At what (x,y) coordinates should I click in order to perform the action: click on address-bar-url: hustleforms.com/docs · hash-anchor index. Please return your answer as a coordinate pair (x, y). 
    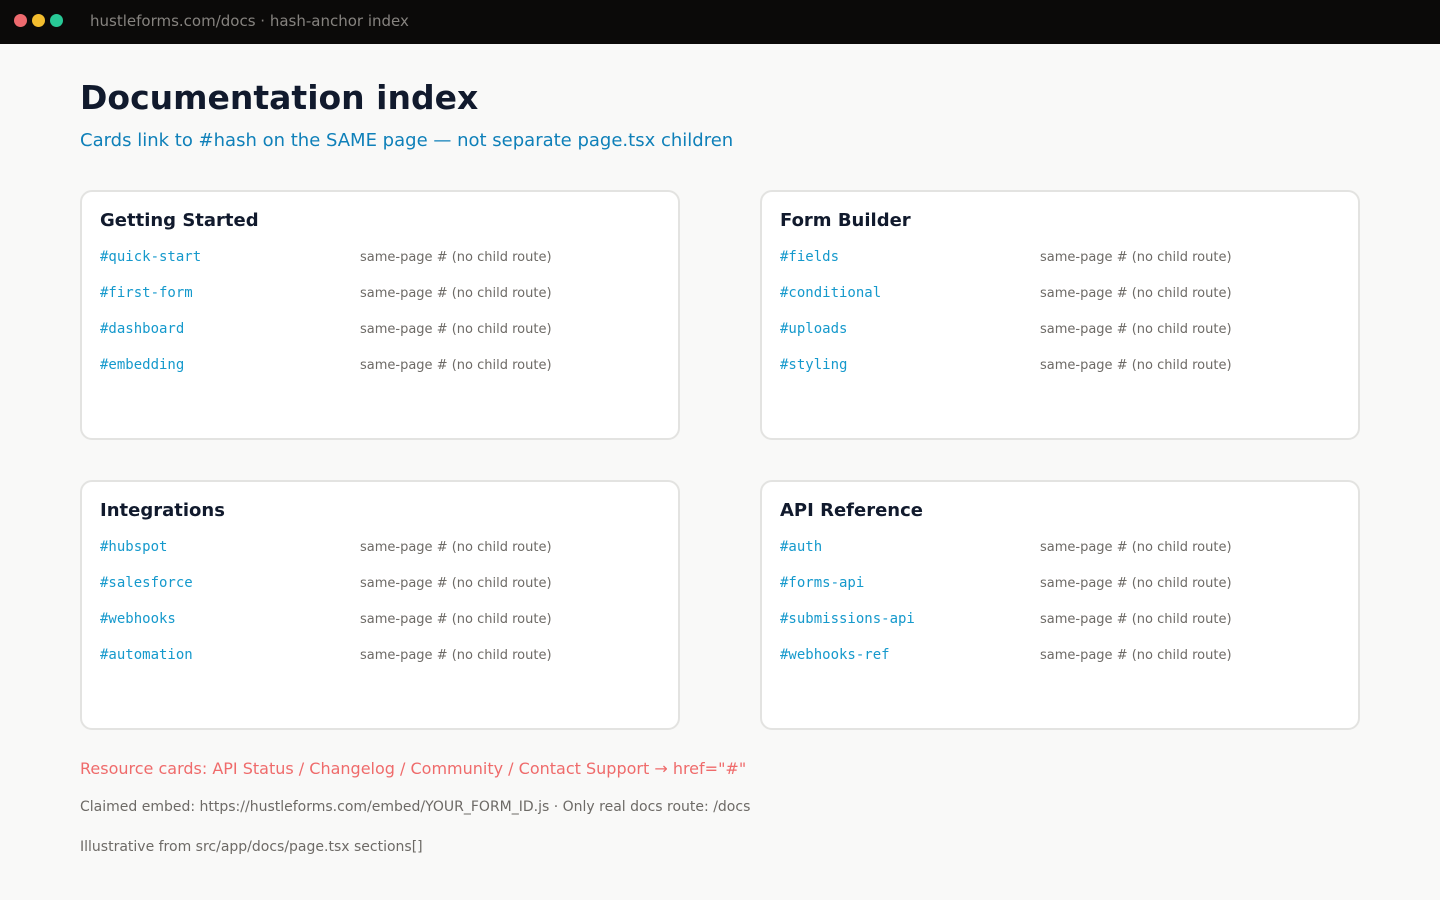
    Looking at the image, I should click on (249, 21).